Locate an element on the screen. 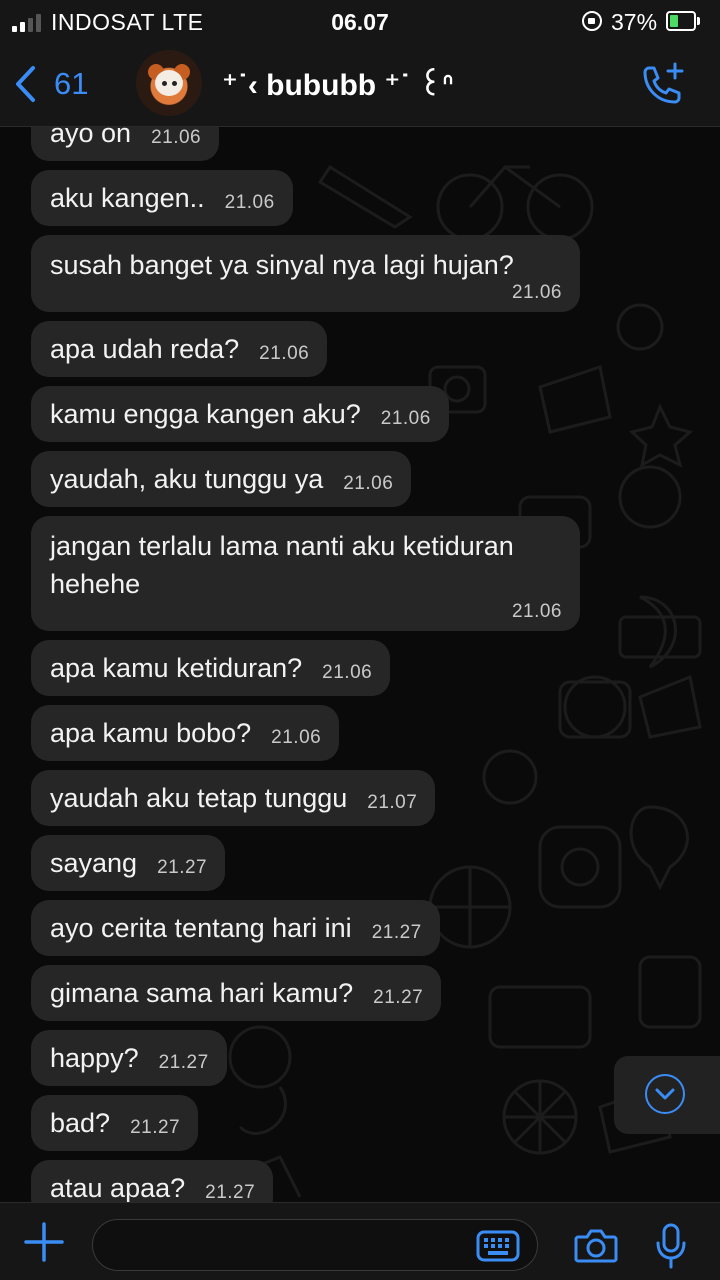 This screenshot has height=1280, width=720. battery-percent: 37% is located at coordinates (634, 22).